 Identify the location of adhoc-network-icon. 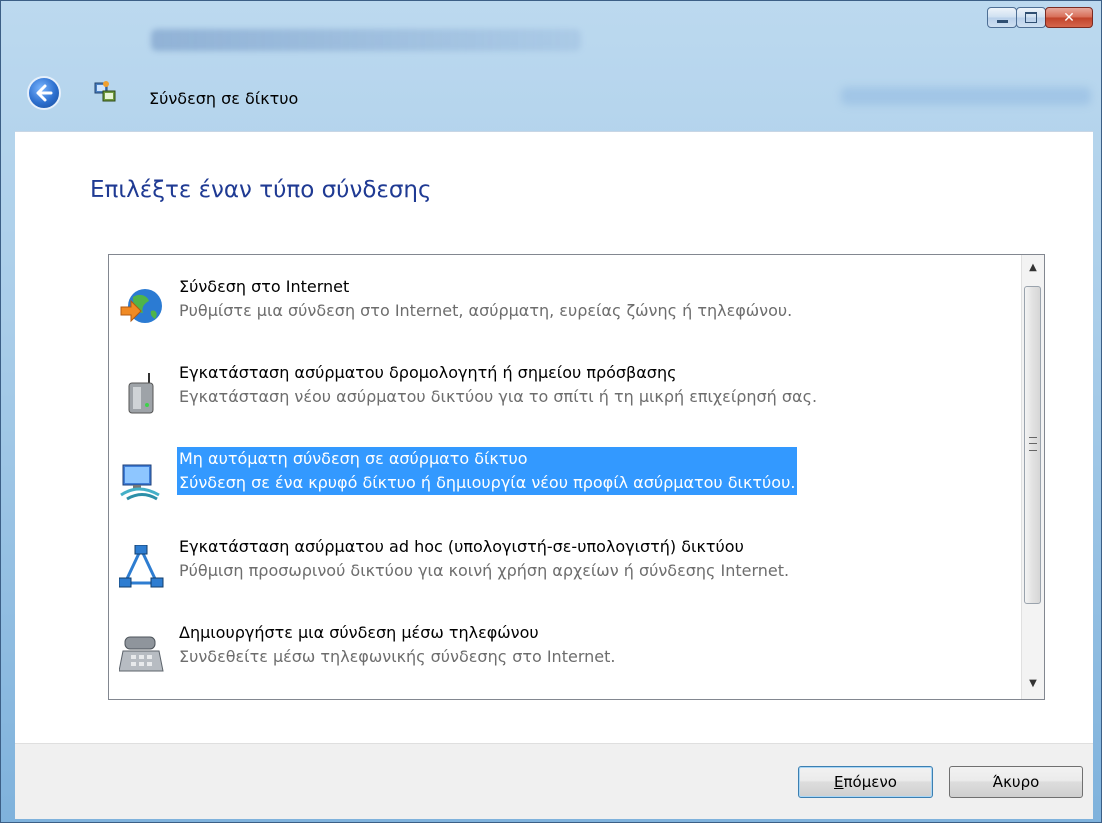
(141, 566).